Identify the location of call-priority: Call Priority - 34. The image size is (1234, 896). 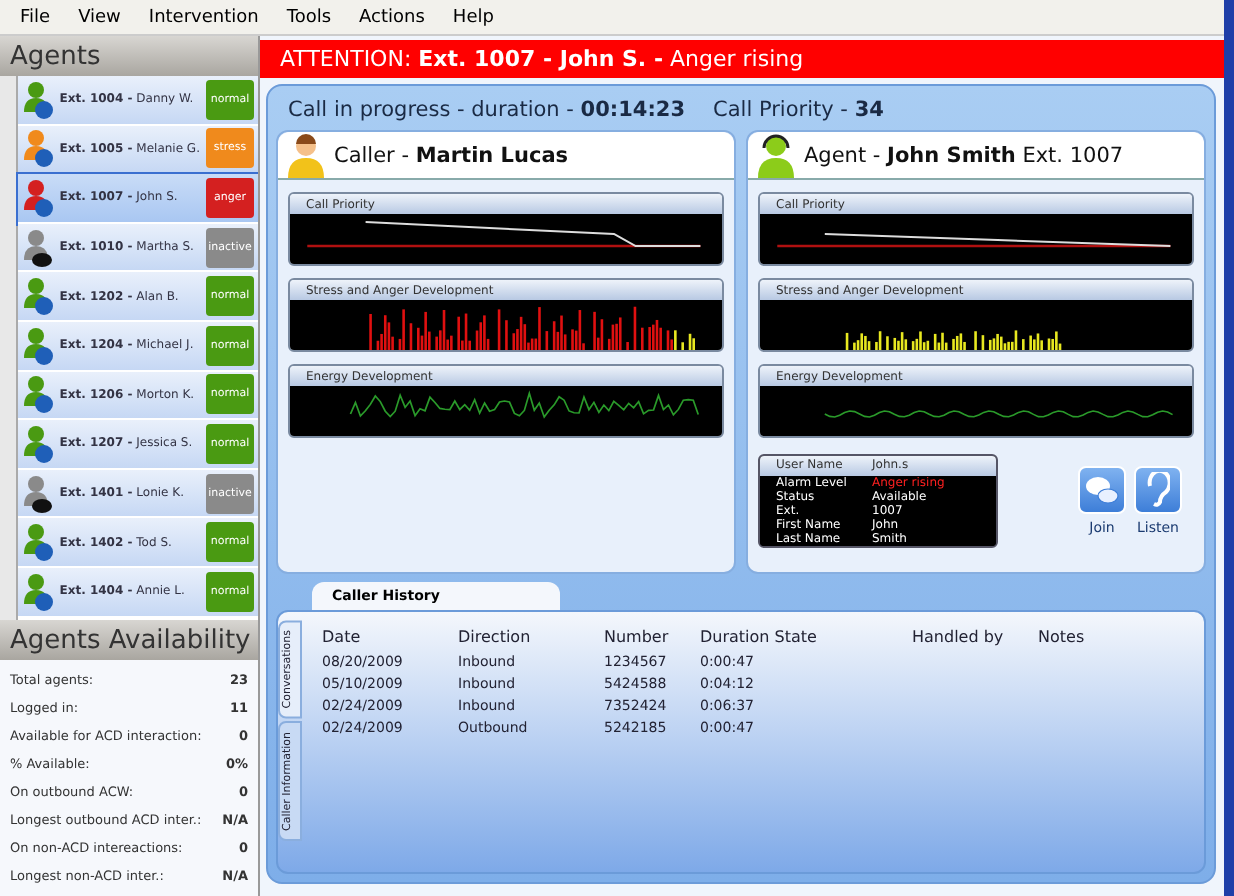
(798, 110).